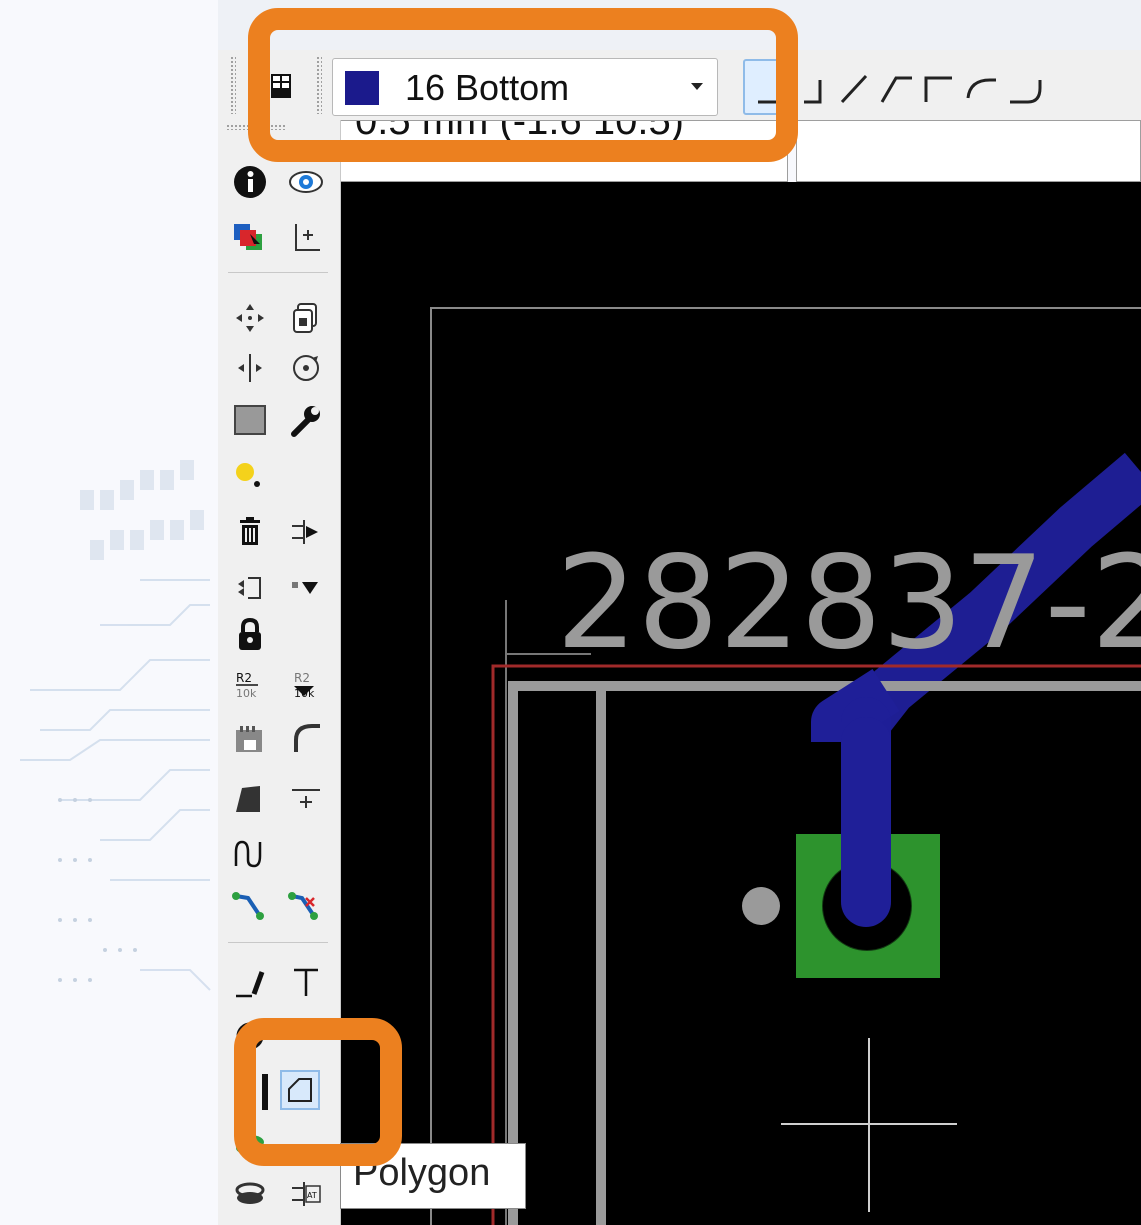 This screenshot has height=1225, width=1141. I want to click on tooltip: Polygon, so click(433, 1176).